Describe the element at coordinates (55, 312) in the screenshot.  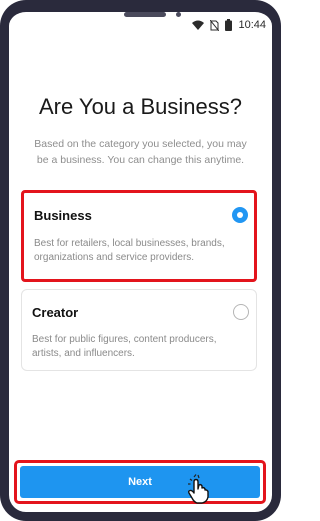
I see `option-title: Creator` at that location.